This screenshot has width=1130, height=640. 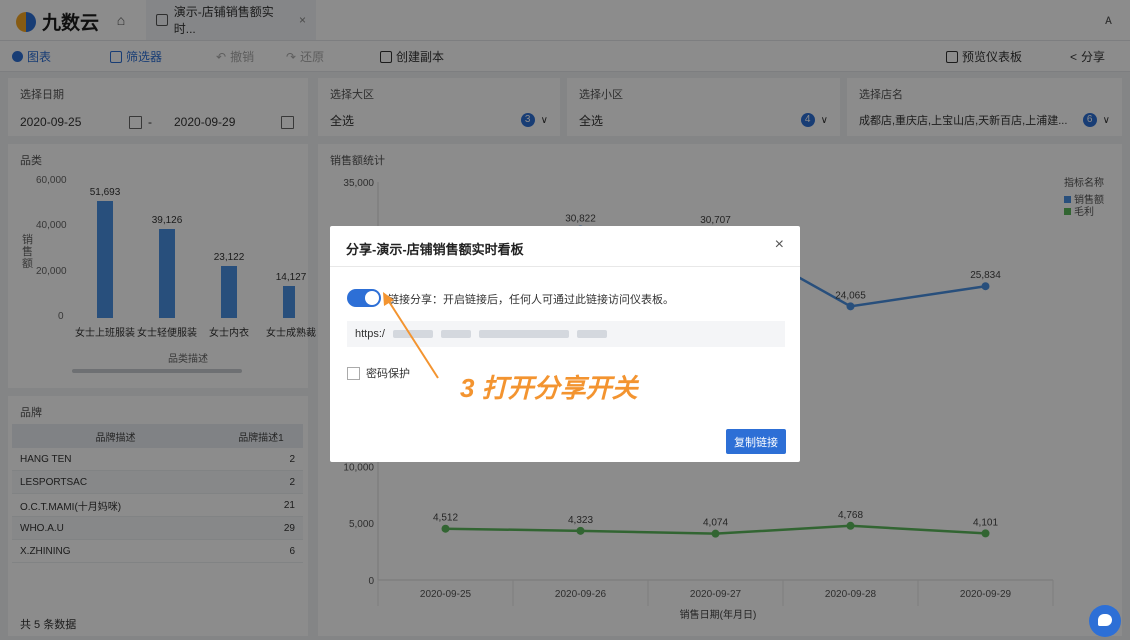 What do you see at coordinates (411, 335) in the screenshot?
I see `annotation-arrow` at bounding box center [411, 335].